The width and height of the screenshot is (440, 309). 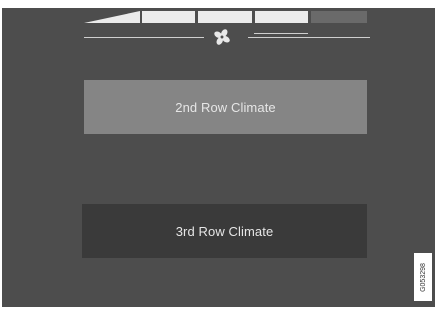 I want to click on figure-code-label: G053298, so click(x=423, y=277).